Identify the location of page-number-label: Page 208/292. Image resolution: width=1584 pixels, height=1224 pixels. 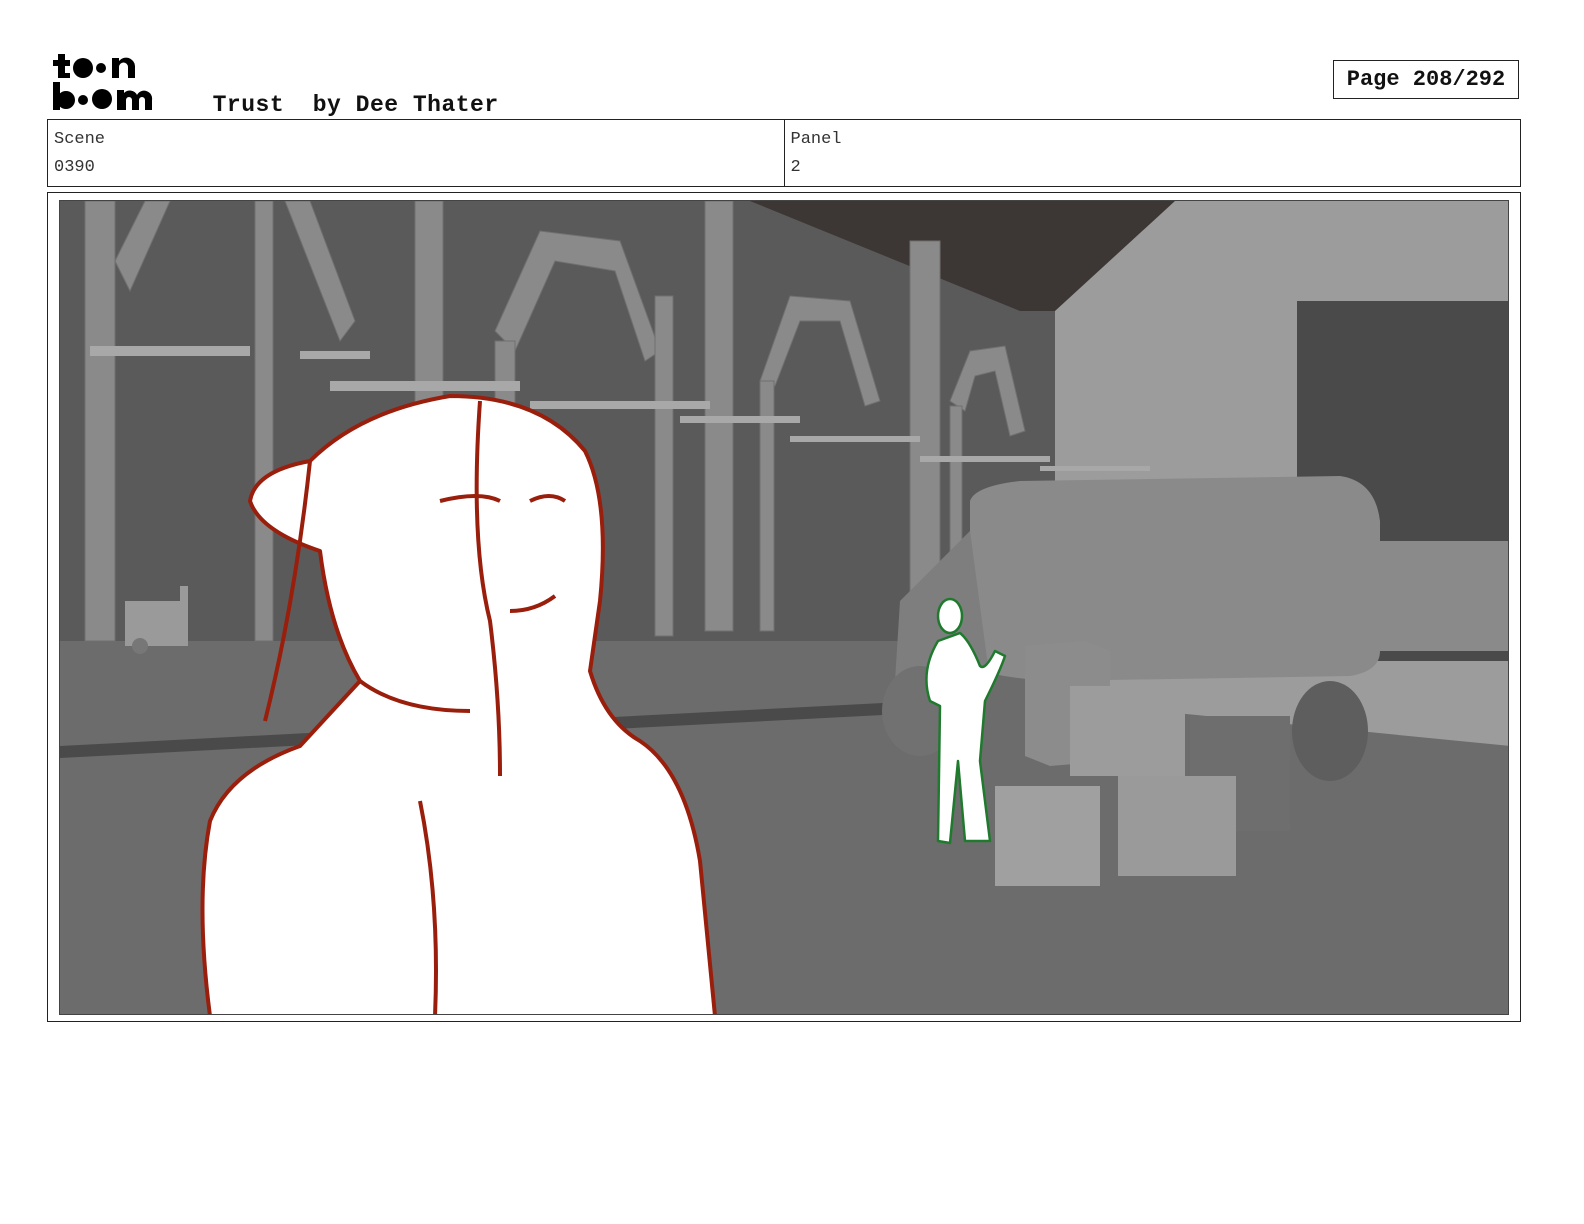
(1426, 79).